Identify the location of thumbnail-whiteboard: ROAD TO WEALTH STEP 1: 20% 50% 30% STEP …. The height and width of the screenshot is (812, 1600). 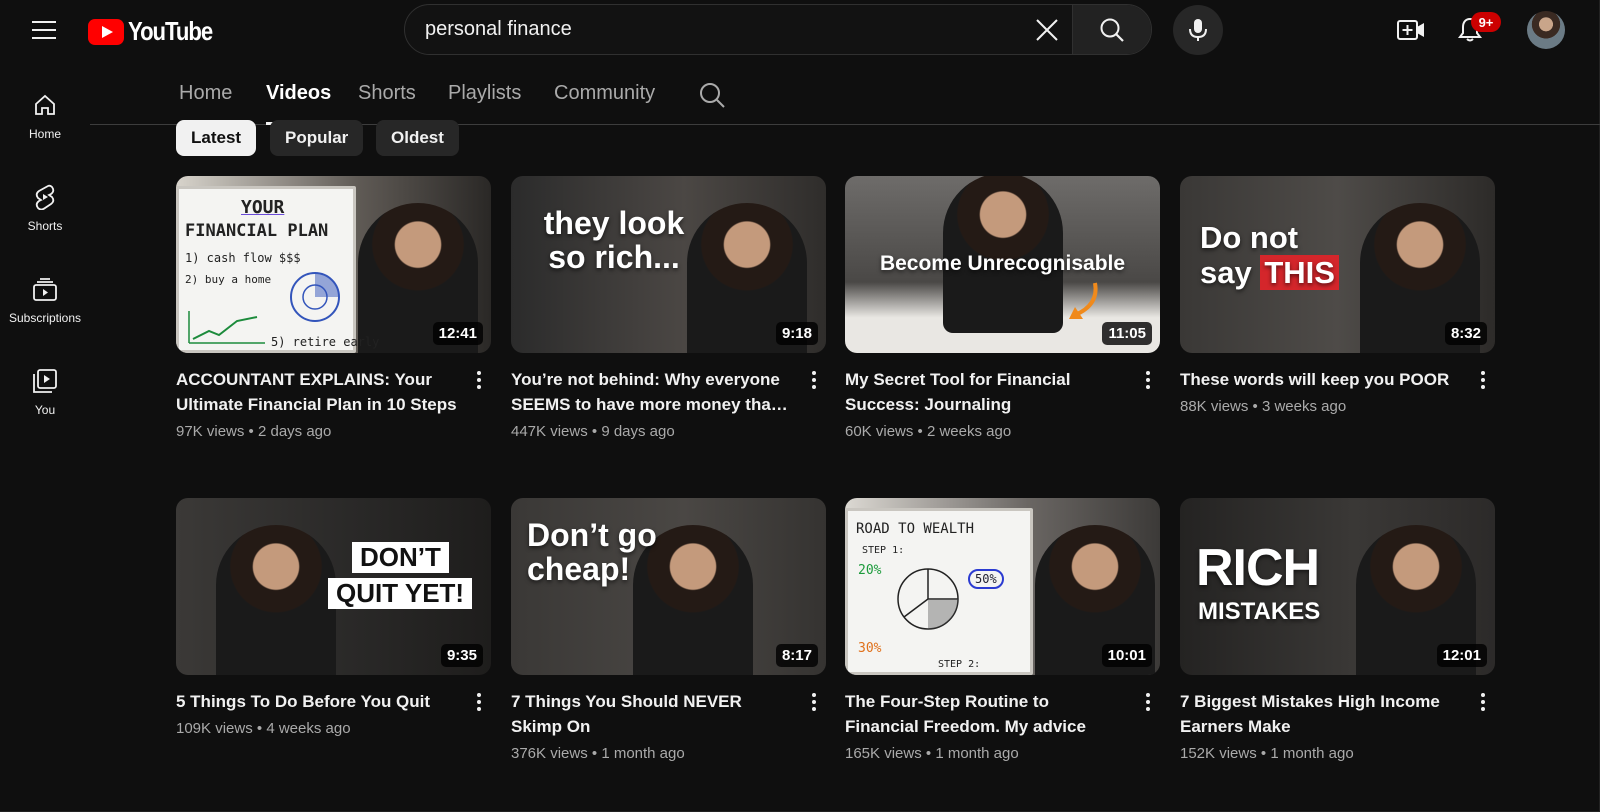
(939, 591).